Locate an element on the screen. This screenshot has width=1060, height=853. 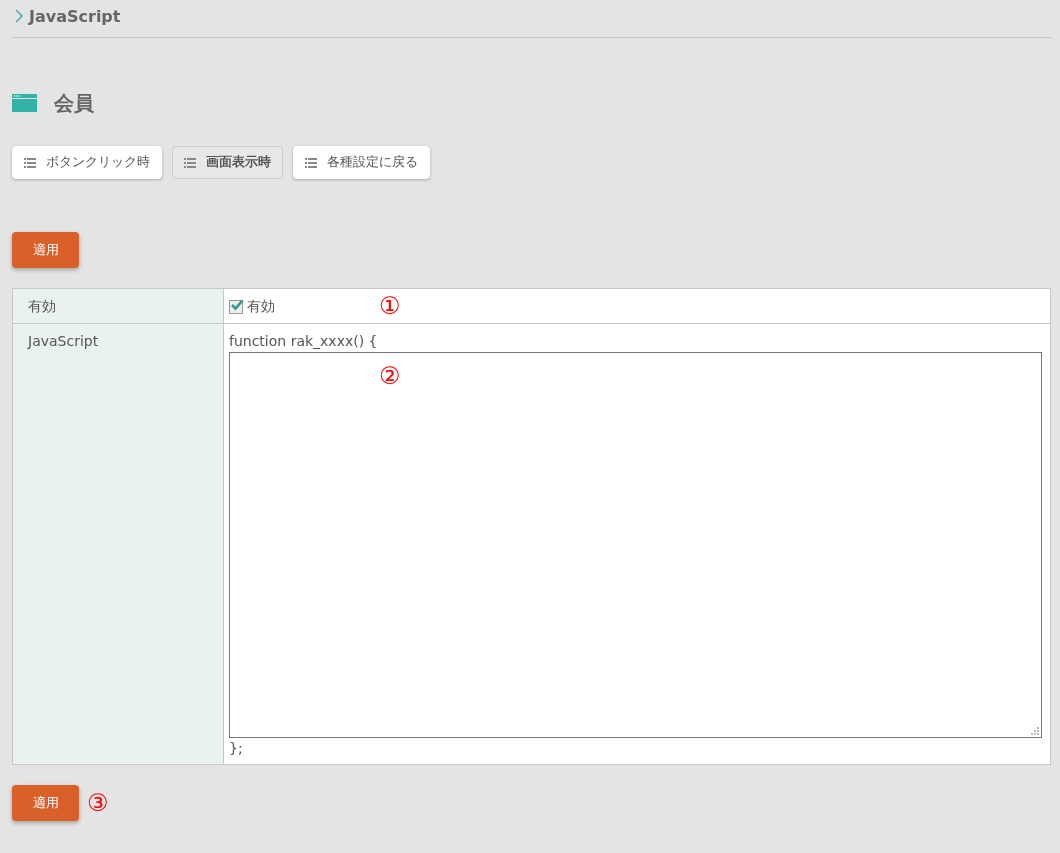
annotation-number: ② is located at coordinates (390, 376).